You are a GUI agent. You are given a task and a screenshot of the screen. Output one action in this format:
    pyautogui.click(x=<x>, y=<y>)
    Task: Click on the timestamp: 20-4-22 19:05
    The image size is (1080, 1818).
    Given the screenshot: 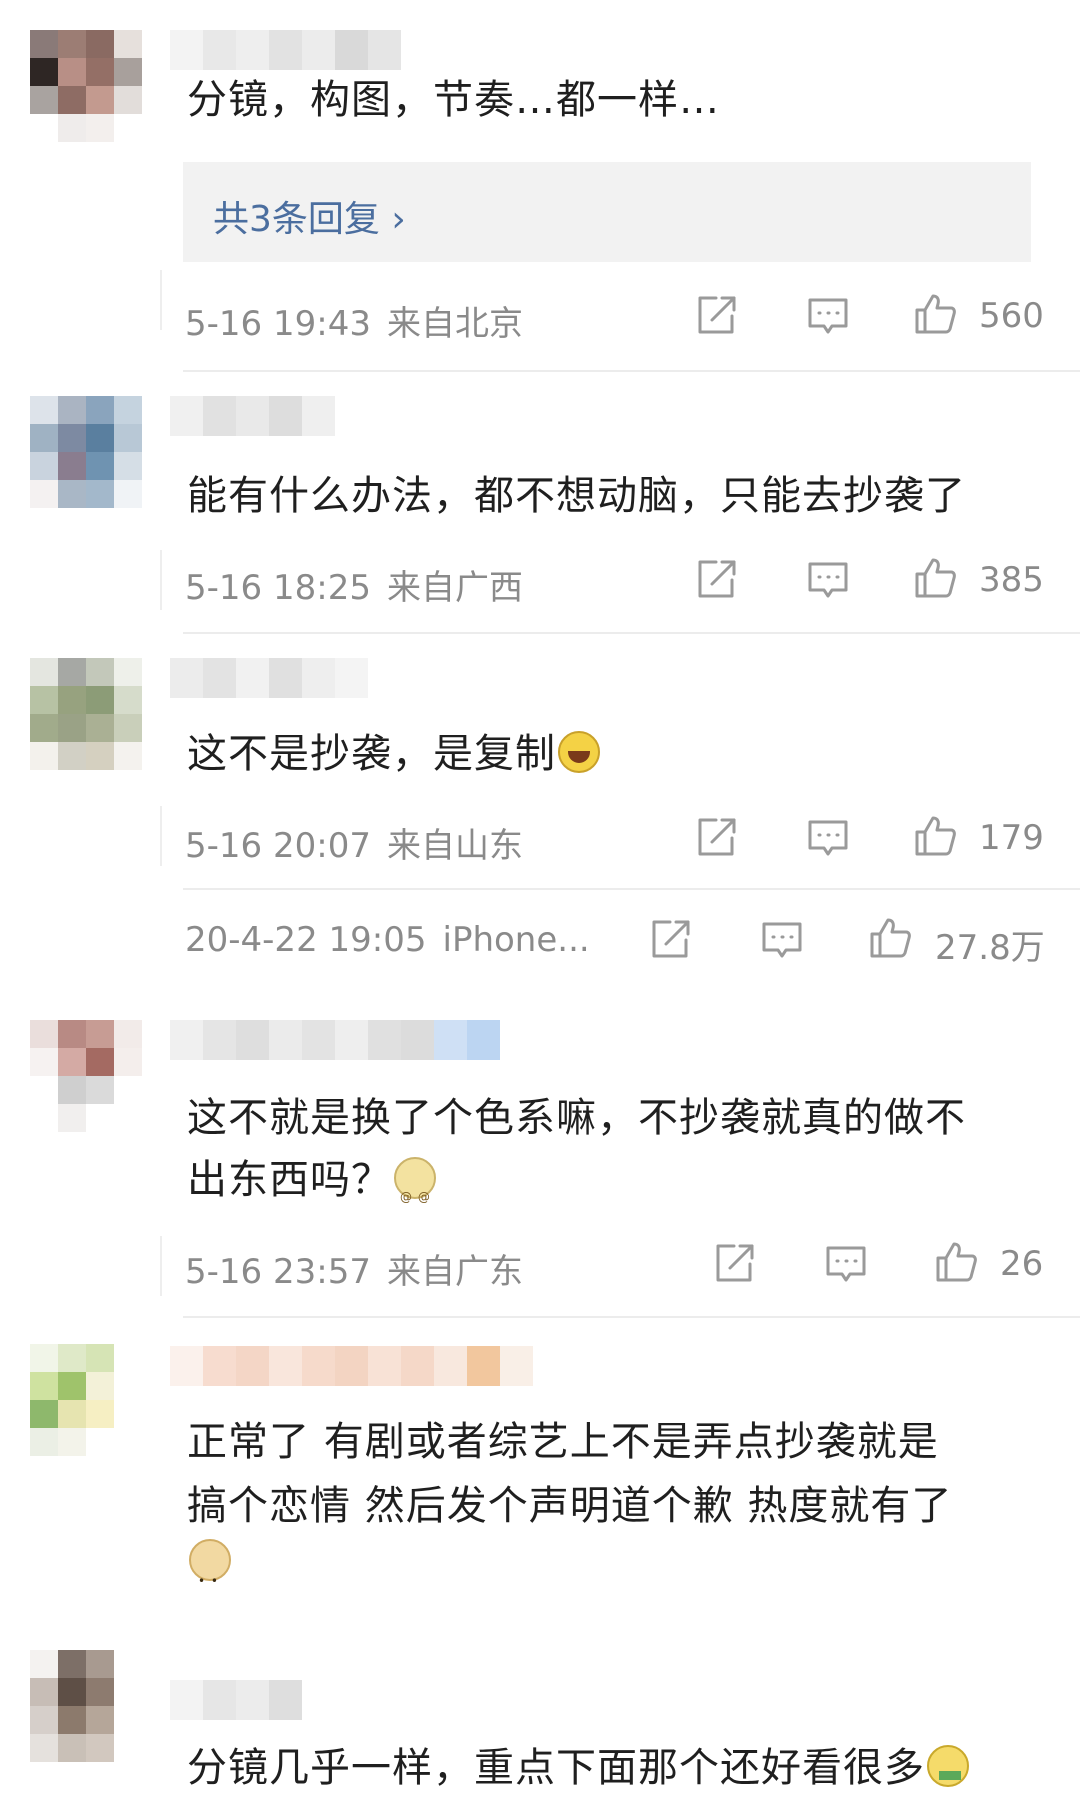 What is the action you would take?
    pyautogui.click(x=306, y=940)
    